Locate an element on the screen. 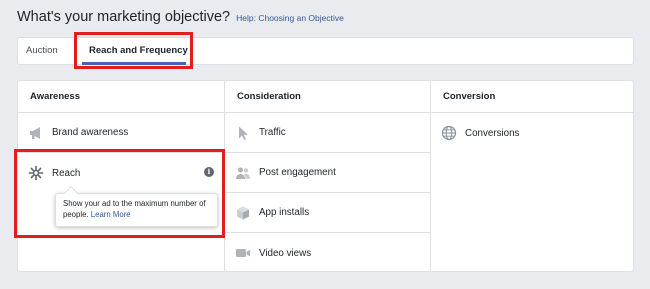 The height and width of the screenshot is (289, 650). people-icon is located at coordinates (243, 173).